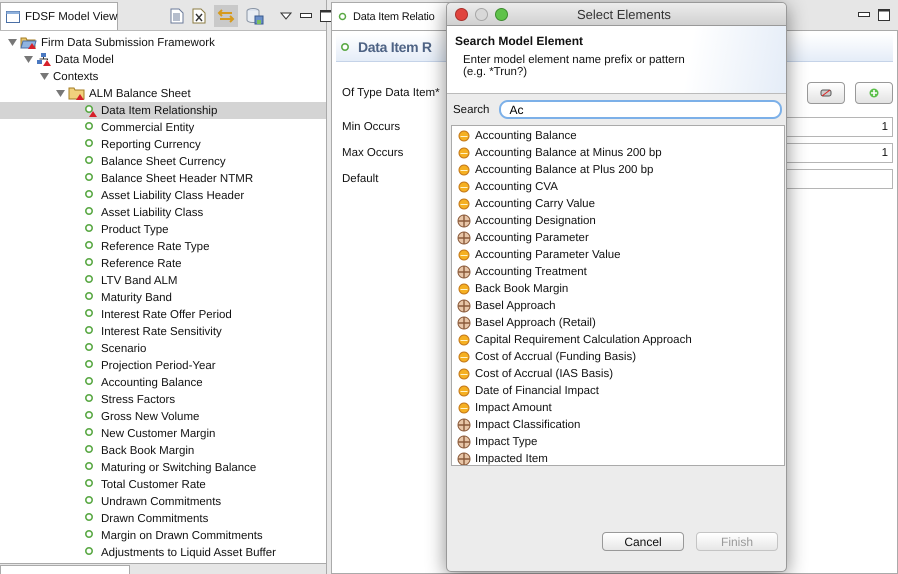  I want to click on result-item: Impacted Item, so click(618, 457).